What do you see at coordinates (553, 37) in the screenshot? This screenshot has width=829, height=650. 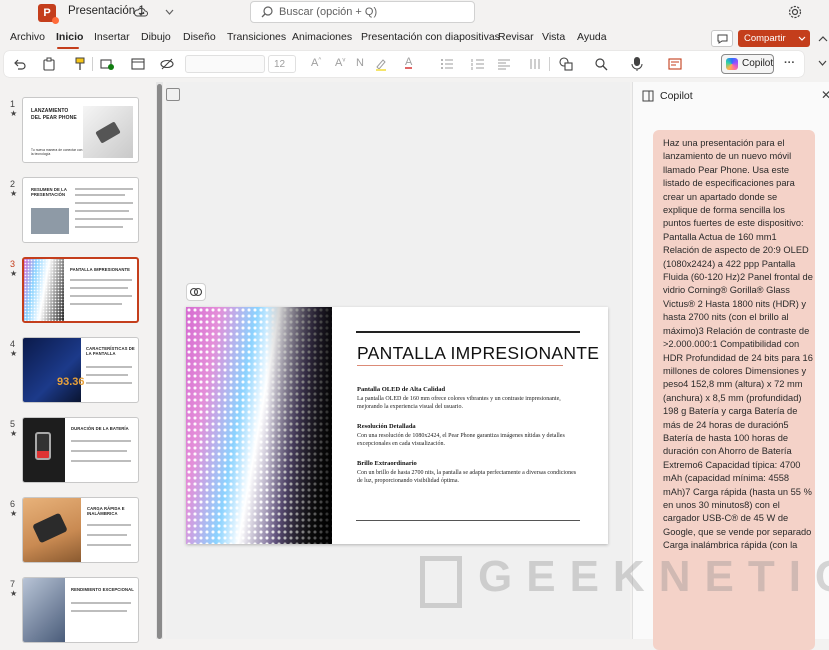 I see `tab-vista: Vista` at bounding box center [553, 37].